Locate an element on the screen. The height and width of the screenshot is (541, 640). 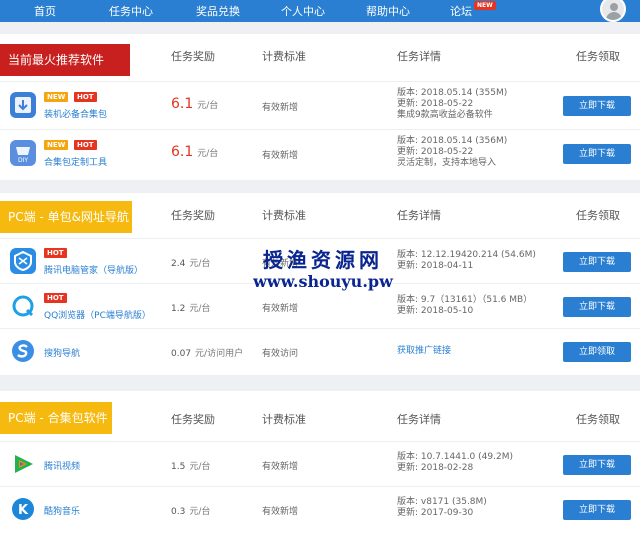
section-title: PC端 - 合集包软件 is located at coordinates (56, 418).